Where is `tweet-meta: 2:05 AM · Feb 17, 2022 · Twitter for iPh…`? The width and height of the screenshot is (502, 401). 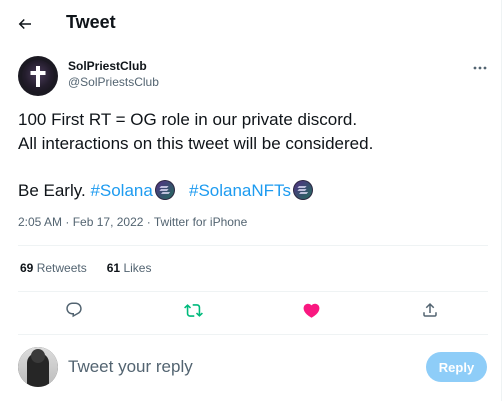 tweet-meta: 2:05 AM · Feb 17, 2022 · Twitter for iPh… is located at coordinates (133, 222).